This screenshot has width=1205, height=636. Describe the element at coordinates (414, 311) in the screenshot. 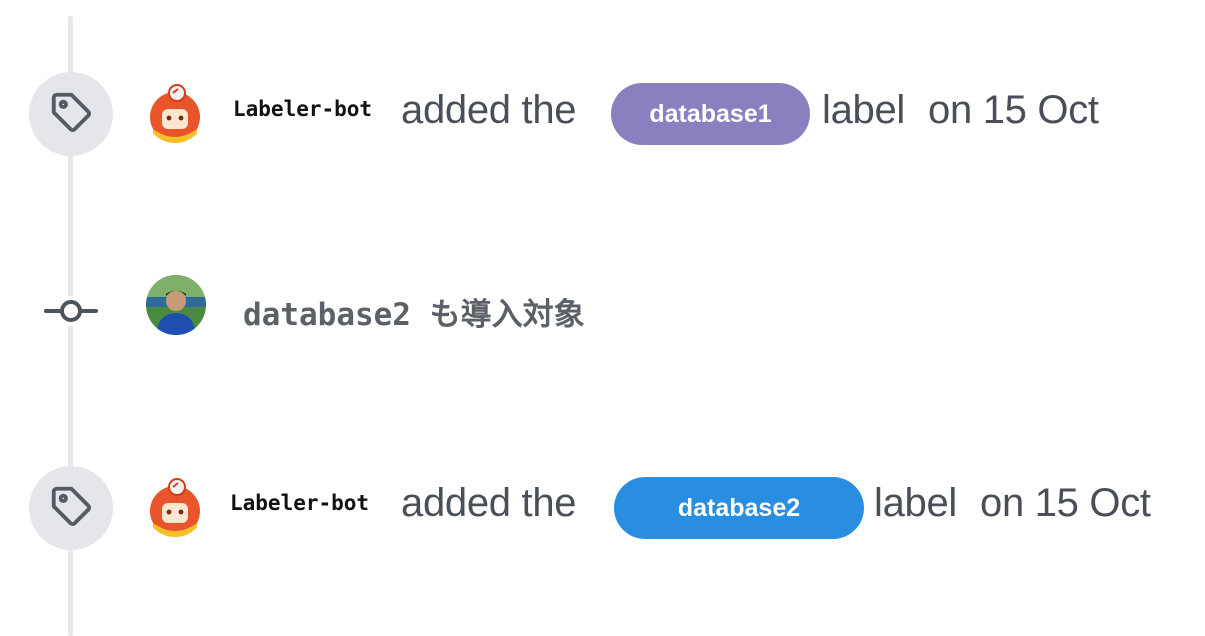

I see `commit-message: database2 も導入対象` at that location.